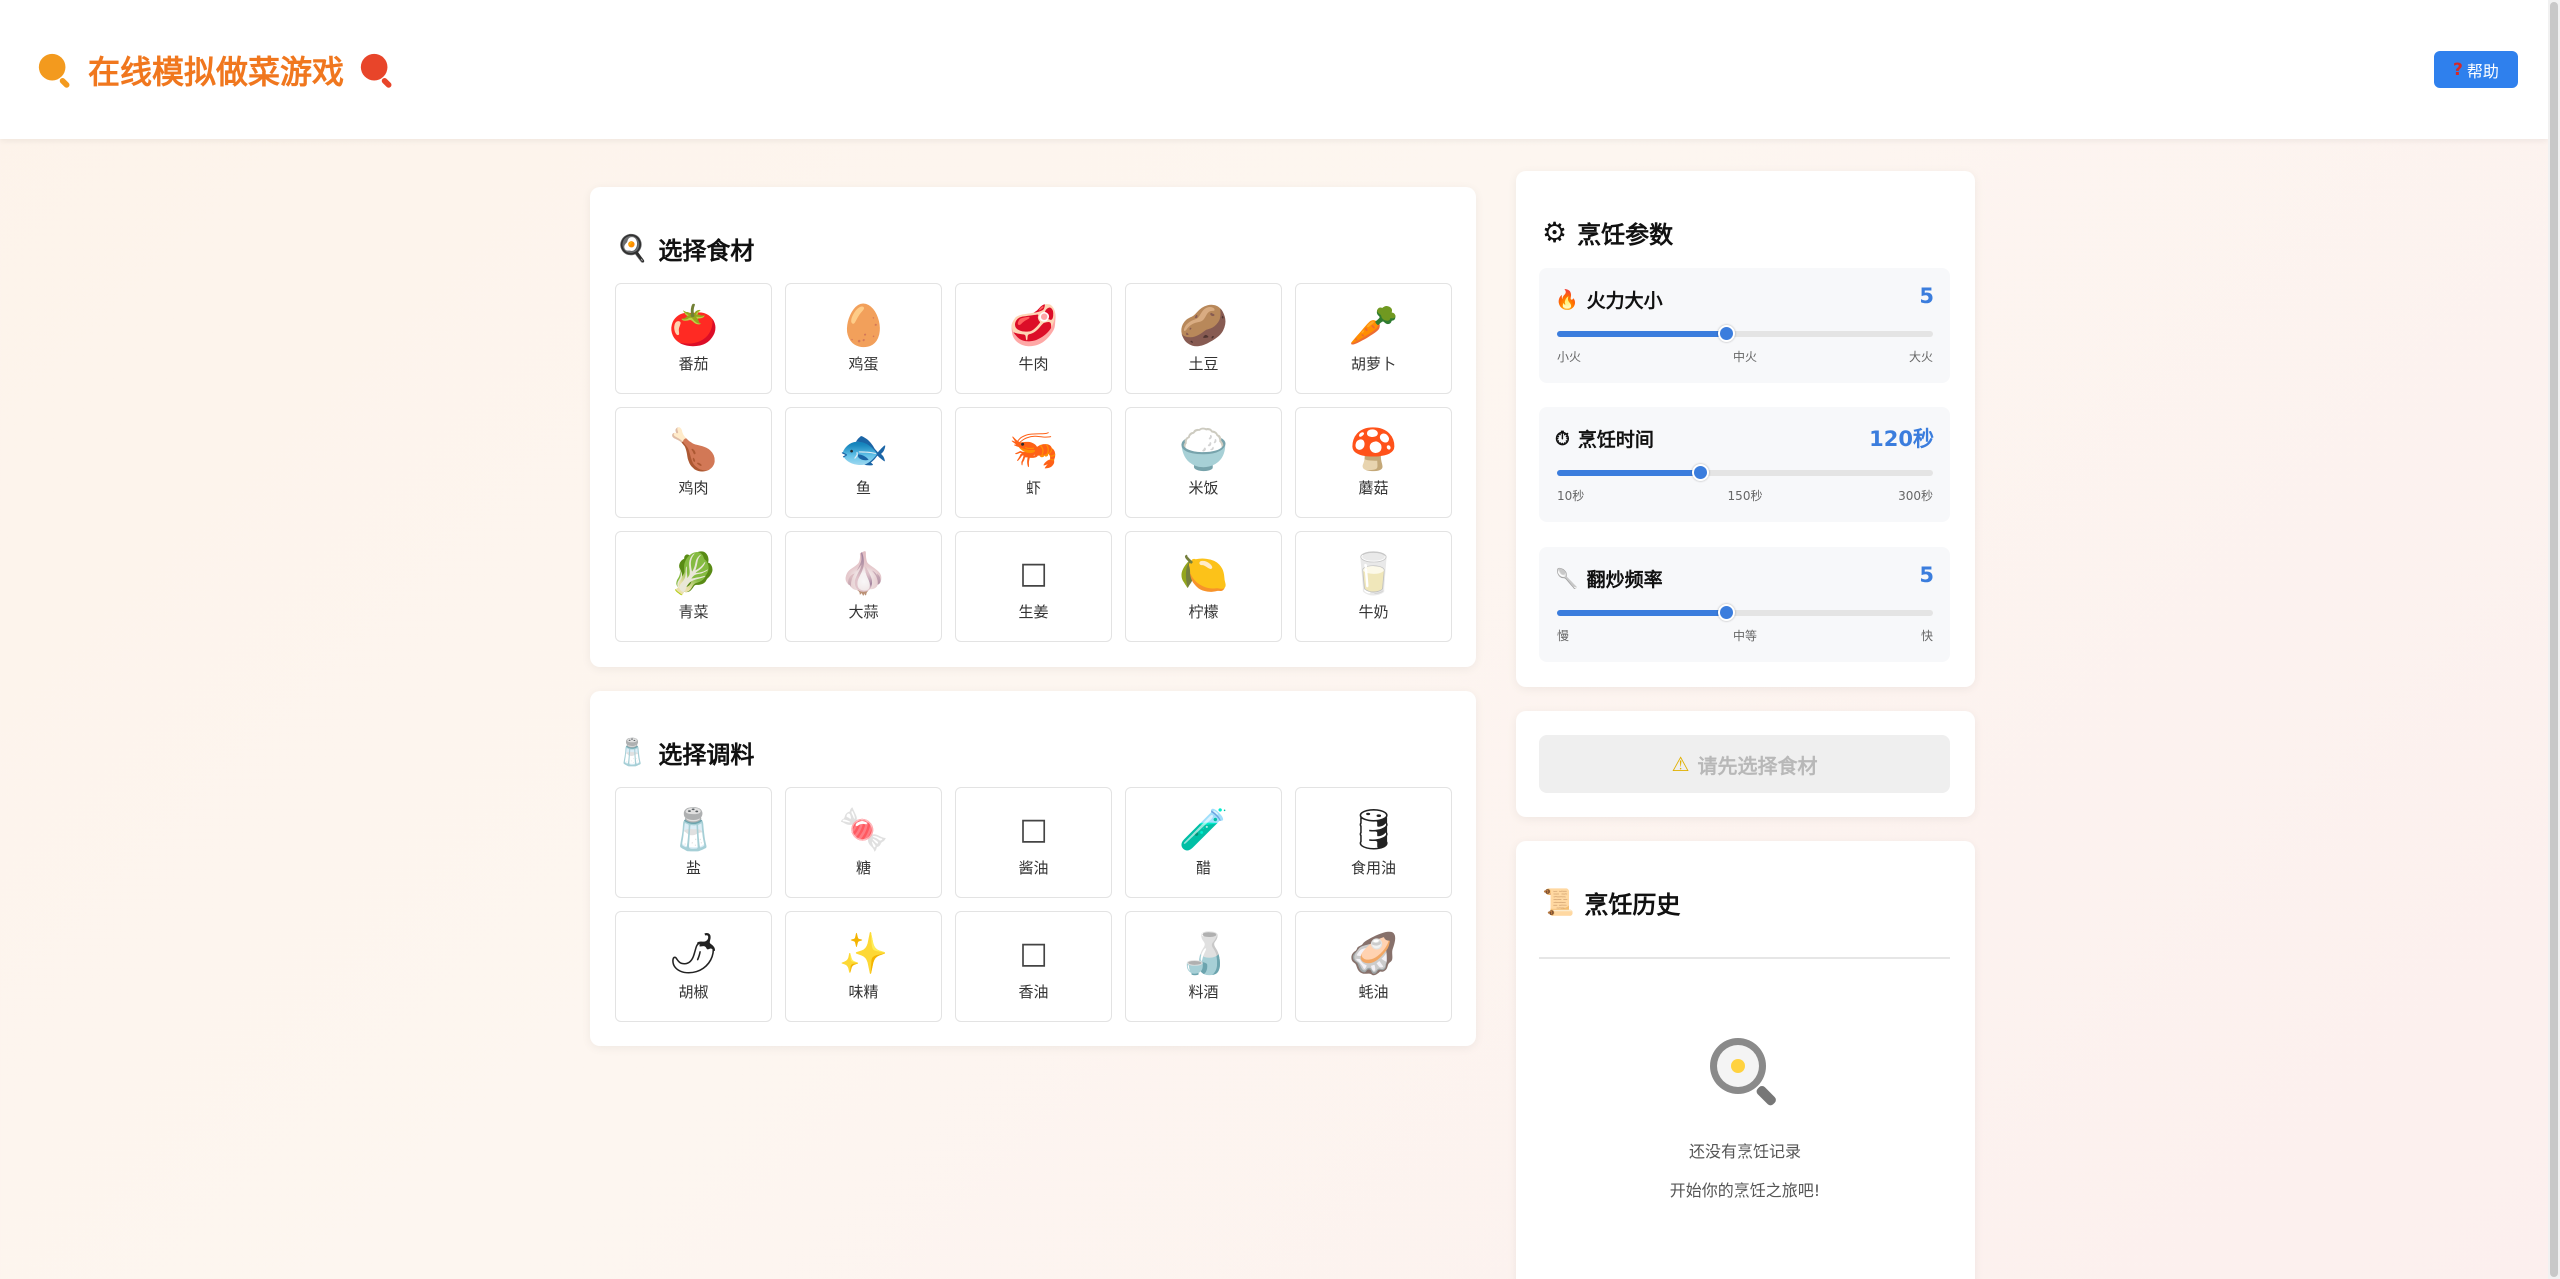 The width and height of the screenshot is (2560, 1279). What do you see at coordinates (1373, 574) in the screenshot?
I see `milk-icon: 🥛` at bounding box center [1373, 574].